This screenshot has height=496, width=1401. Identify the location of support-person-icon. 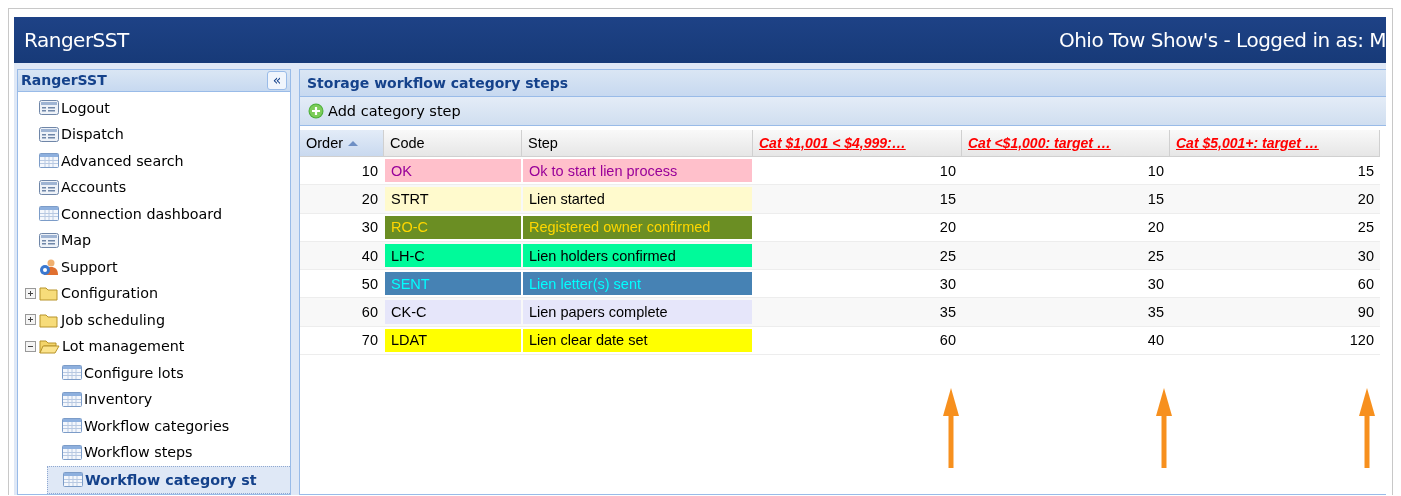
(49, 266).